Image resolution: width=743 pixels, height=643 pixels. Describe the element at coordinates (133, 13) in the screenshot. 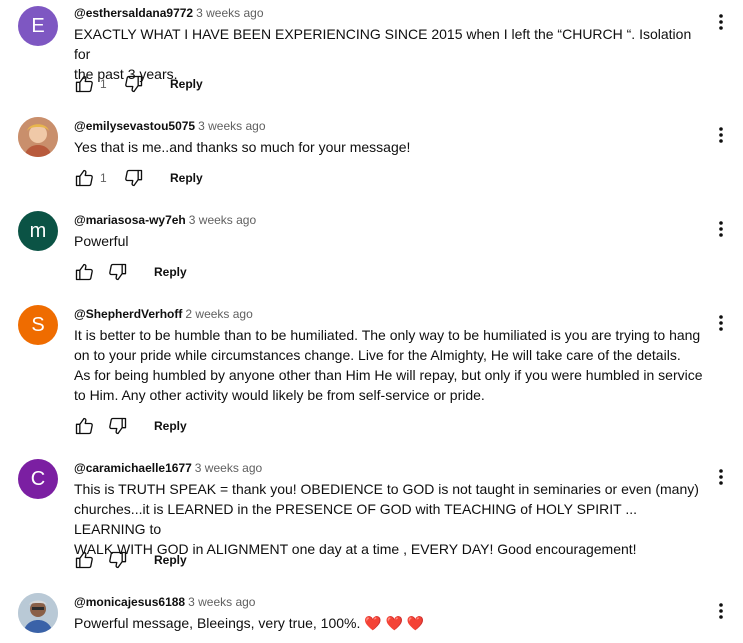

I see `comment-author: @esthersaldana9772` at that location.